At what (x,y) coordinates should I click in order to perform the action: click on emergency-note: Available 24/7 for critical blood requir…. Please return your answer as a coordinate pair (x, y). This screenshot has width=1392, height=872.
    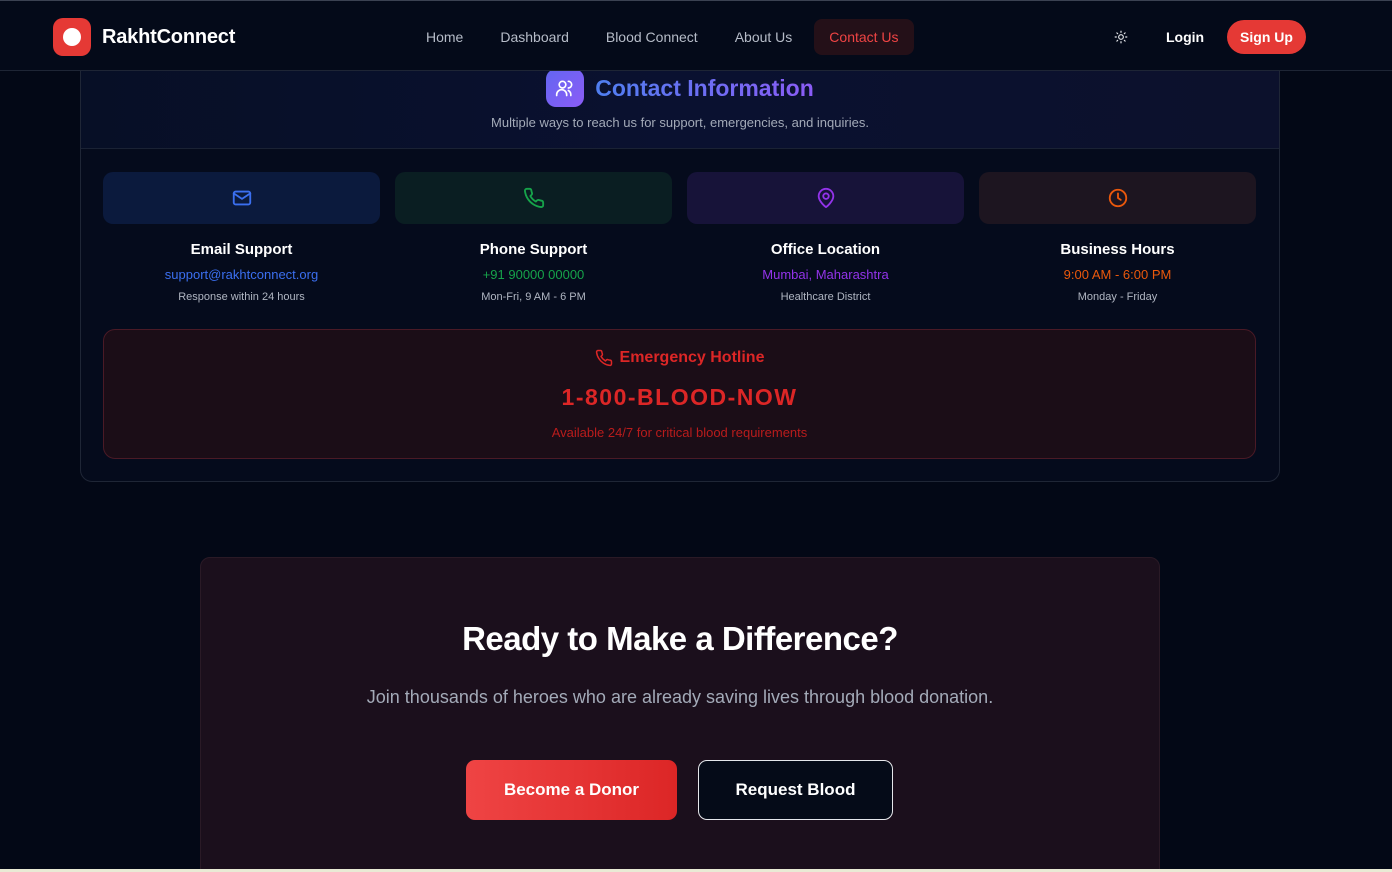
    Looking at the image, I should click on (679, 432).